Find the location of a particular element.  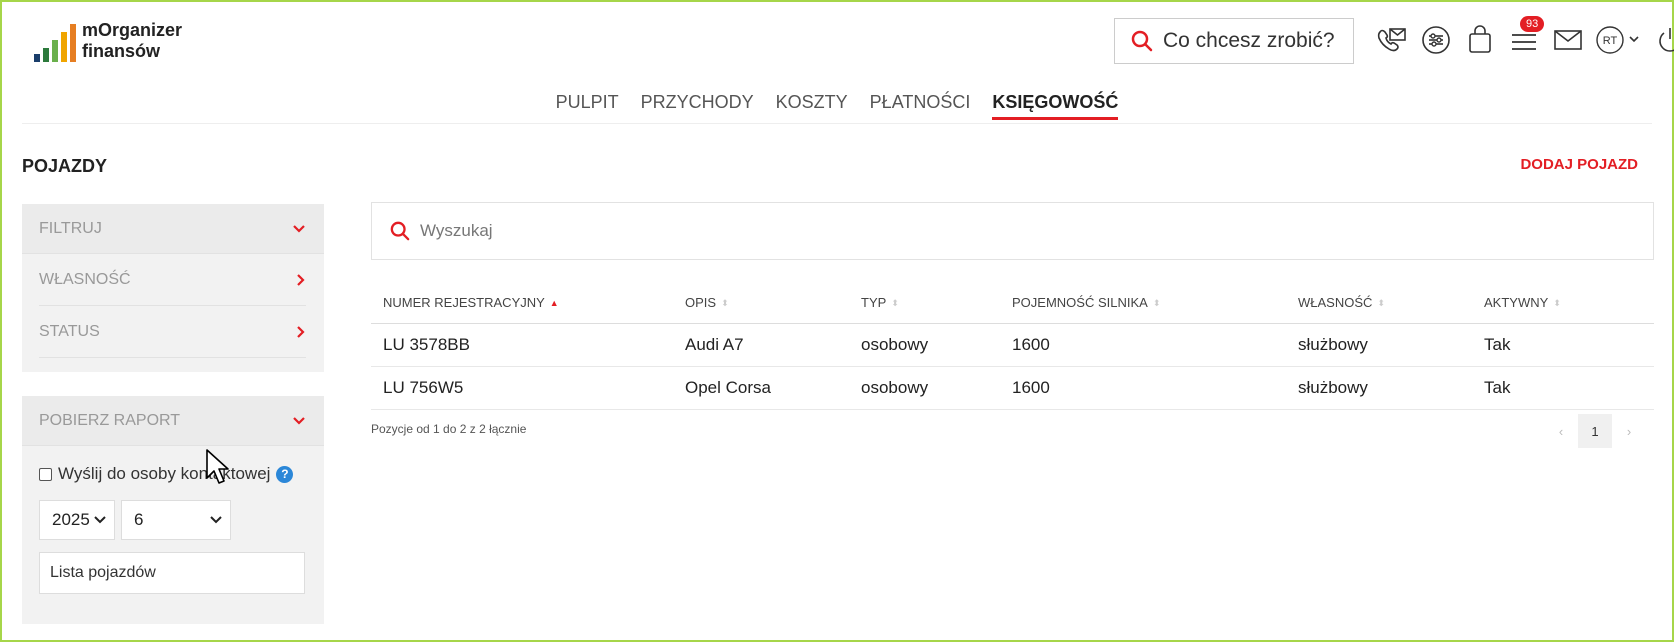

pagination: ‹ 1 › is located at coordinates (1595, 431).